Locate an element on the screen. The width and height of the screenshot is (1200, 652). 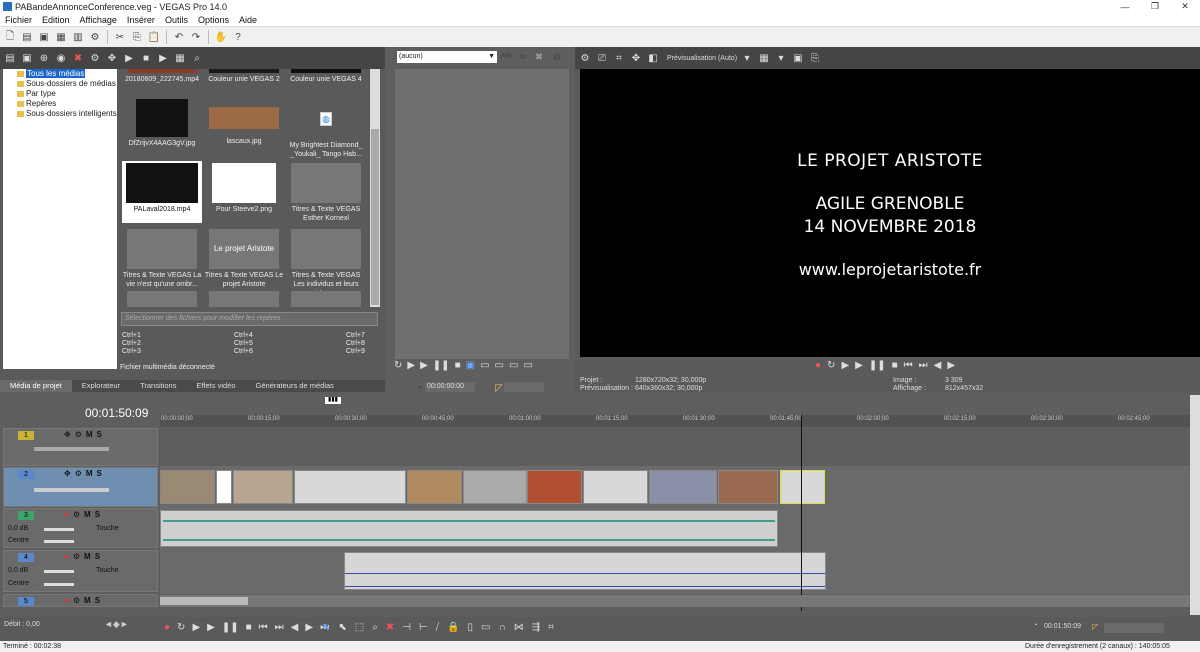
fx-icon: ⌗ is located at coordinates (523, 57).